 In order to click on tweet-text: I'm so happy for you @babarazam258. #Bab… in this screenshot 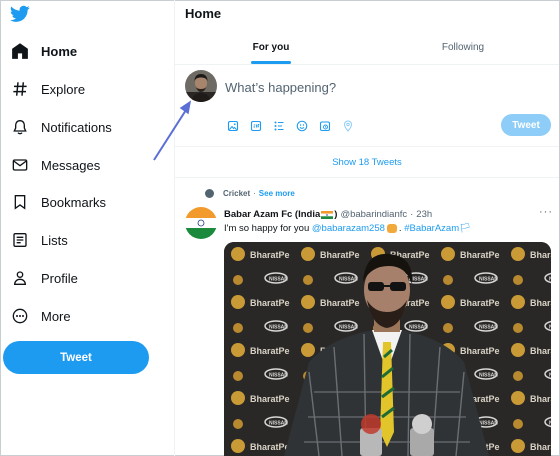, I will do `click(348, 228)`.